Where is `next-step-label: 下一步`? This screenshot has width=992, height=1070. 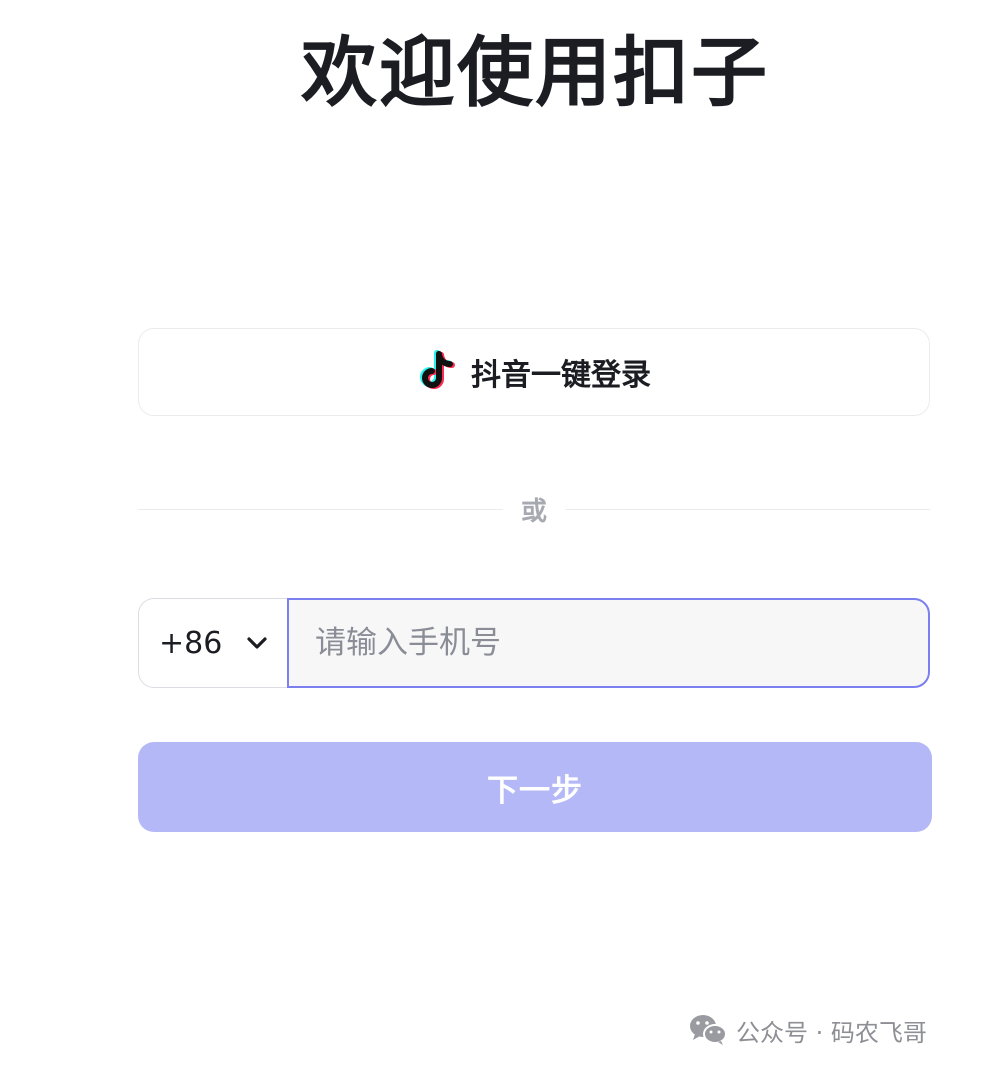
next-step-label: 下一步 is located at coordinates (535, 790).